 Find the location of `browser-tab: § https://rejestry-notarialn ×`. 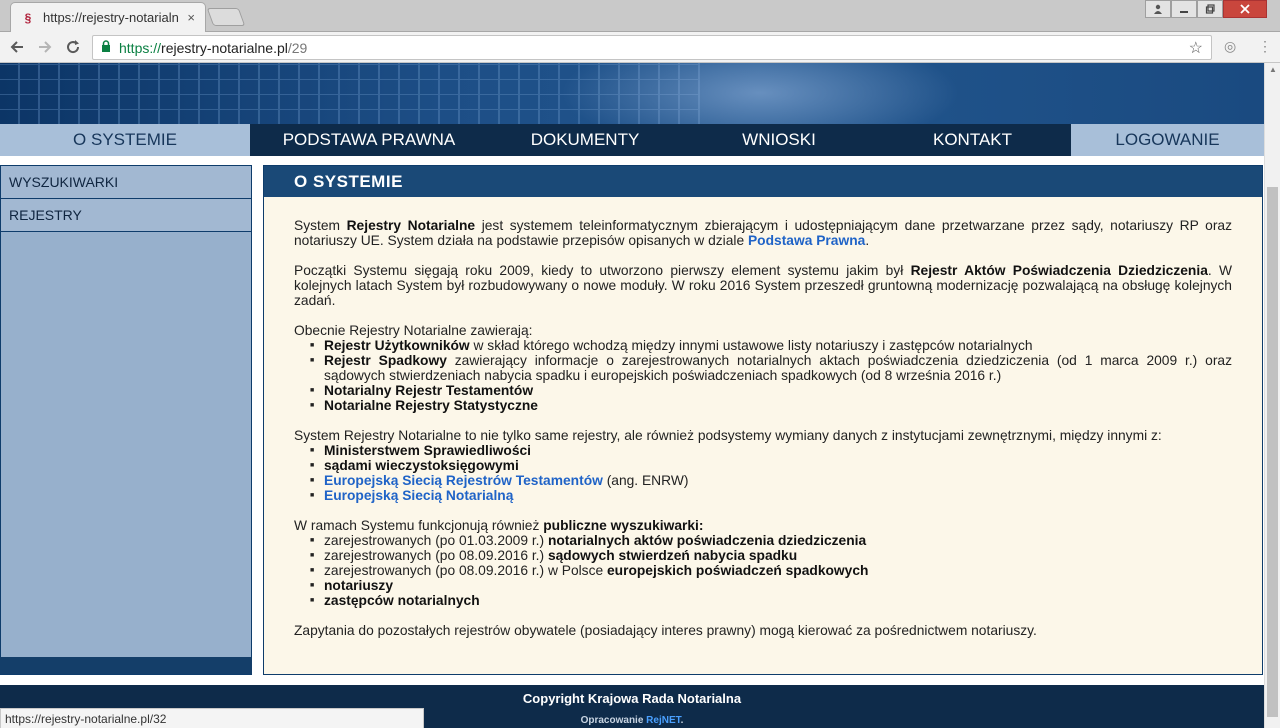

browser-tab: § https://rejestry-notarialn × is located at coordinates (108, 17).